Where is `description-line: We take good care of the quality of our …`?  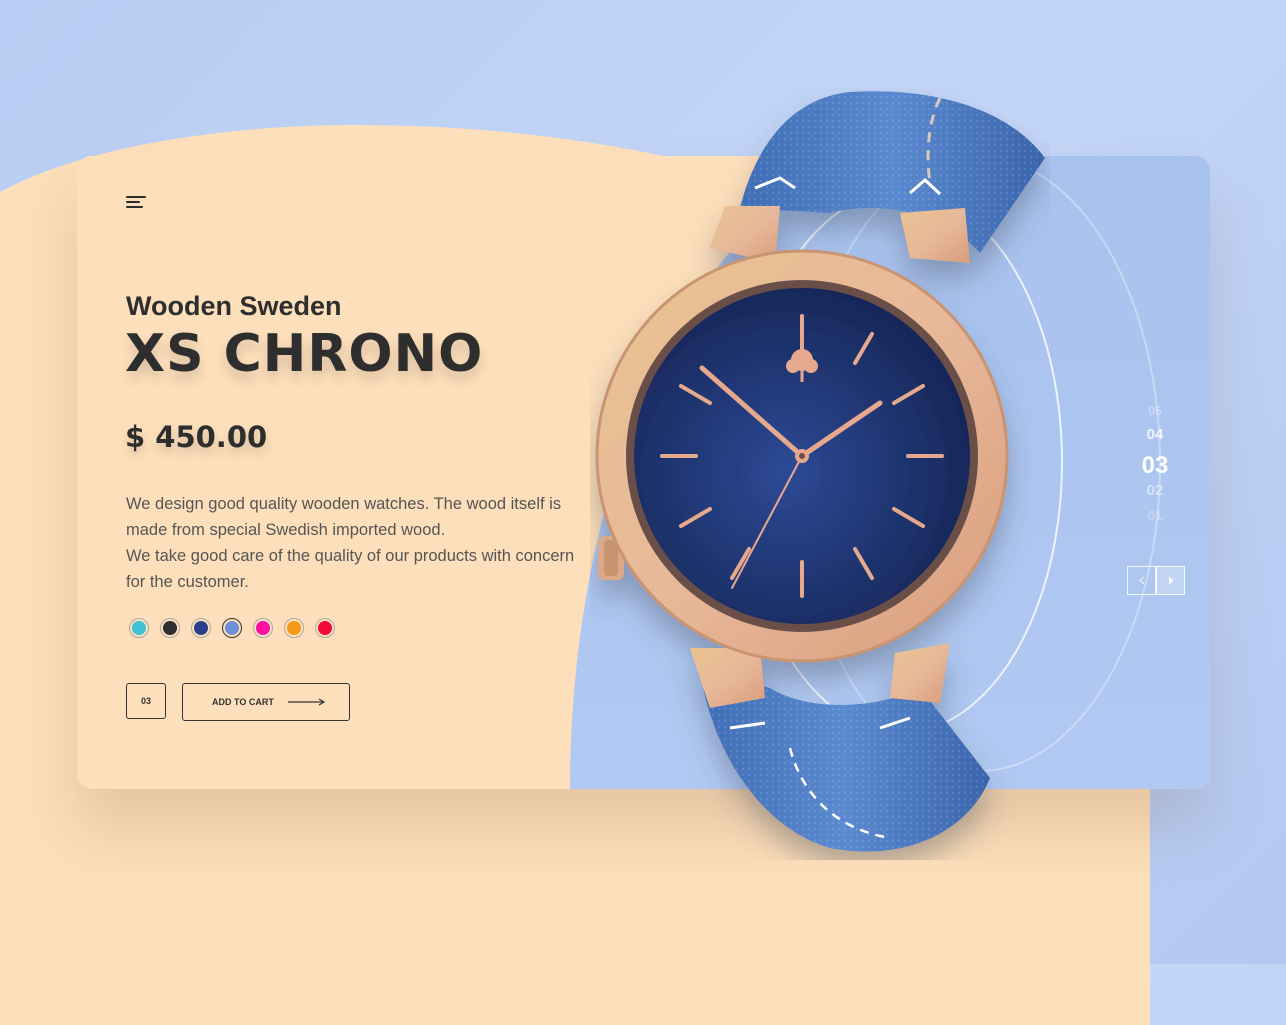 description-line: We take good care of the quality of our … is located at coordinates (350, 569).